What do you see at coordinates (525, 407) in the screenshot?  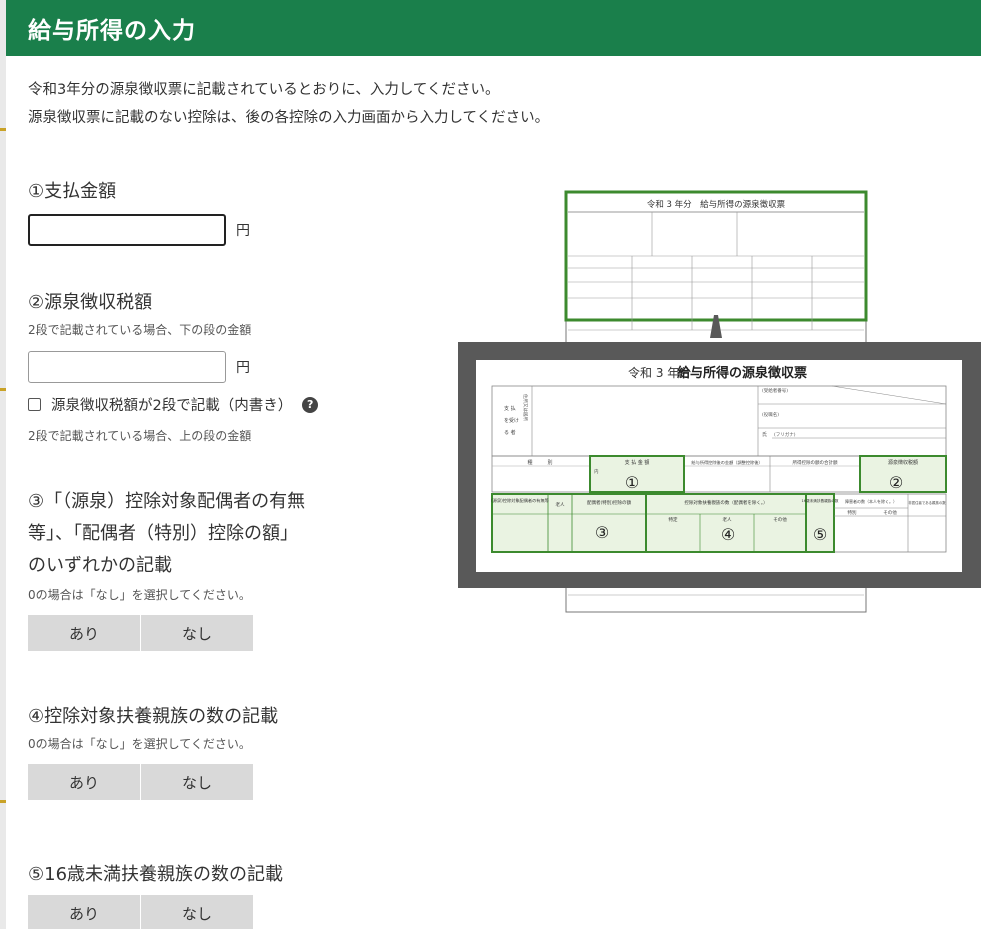 I see `address-label: 住所又は居所` at bounding box center [525, 407].